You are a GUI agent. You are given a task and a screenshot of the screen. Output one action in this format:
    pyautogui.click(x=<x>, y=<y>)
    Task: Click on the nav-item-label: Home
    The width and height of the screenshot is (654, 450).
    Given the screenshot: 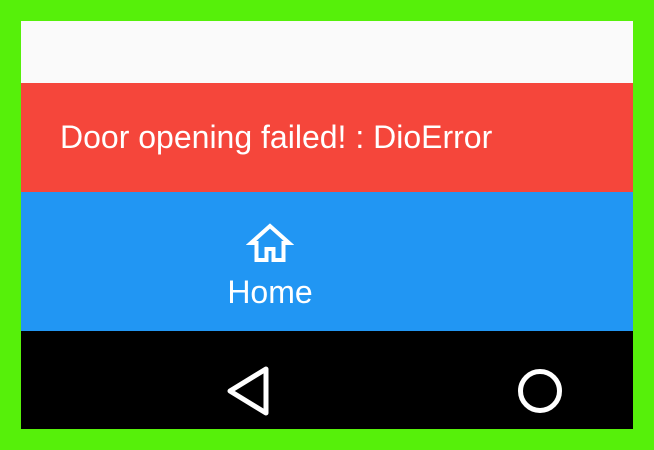 What is the action you would take?
    pyautogui.click(x=270, y=292)
    